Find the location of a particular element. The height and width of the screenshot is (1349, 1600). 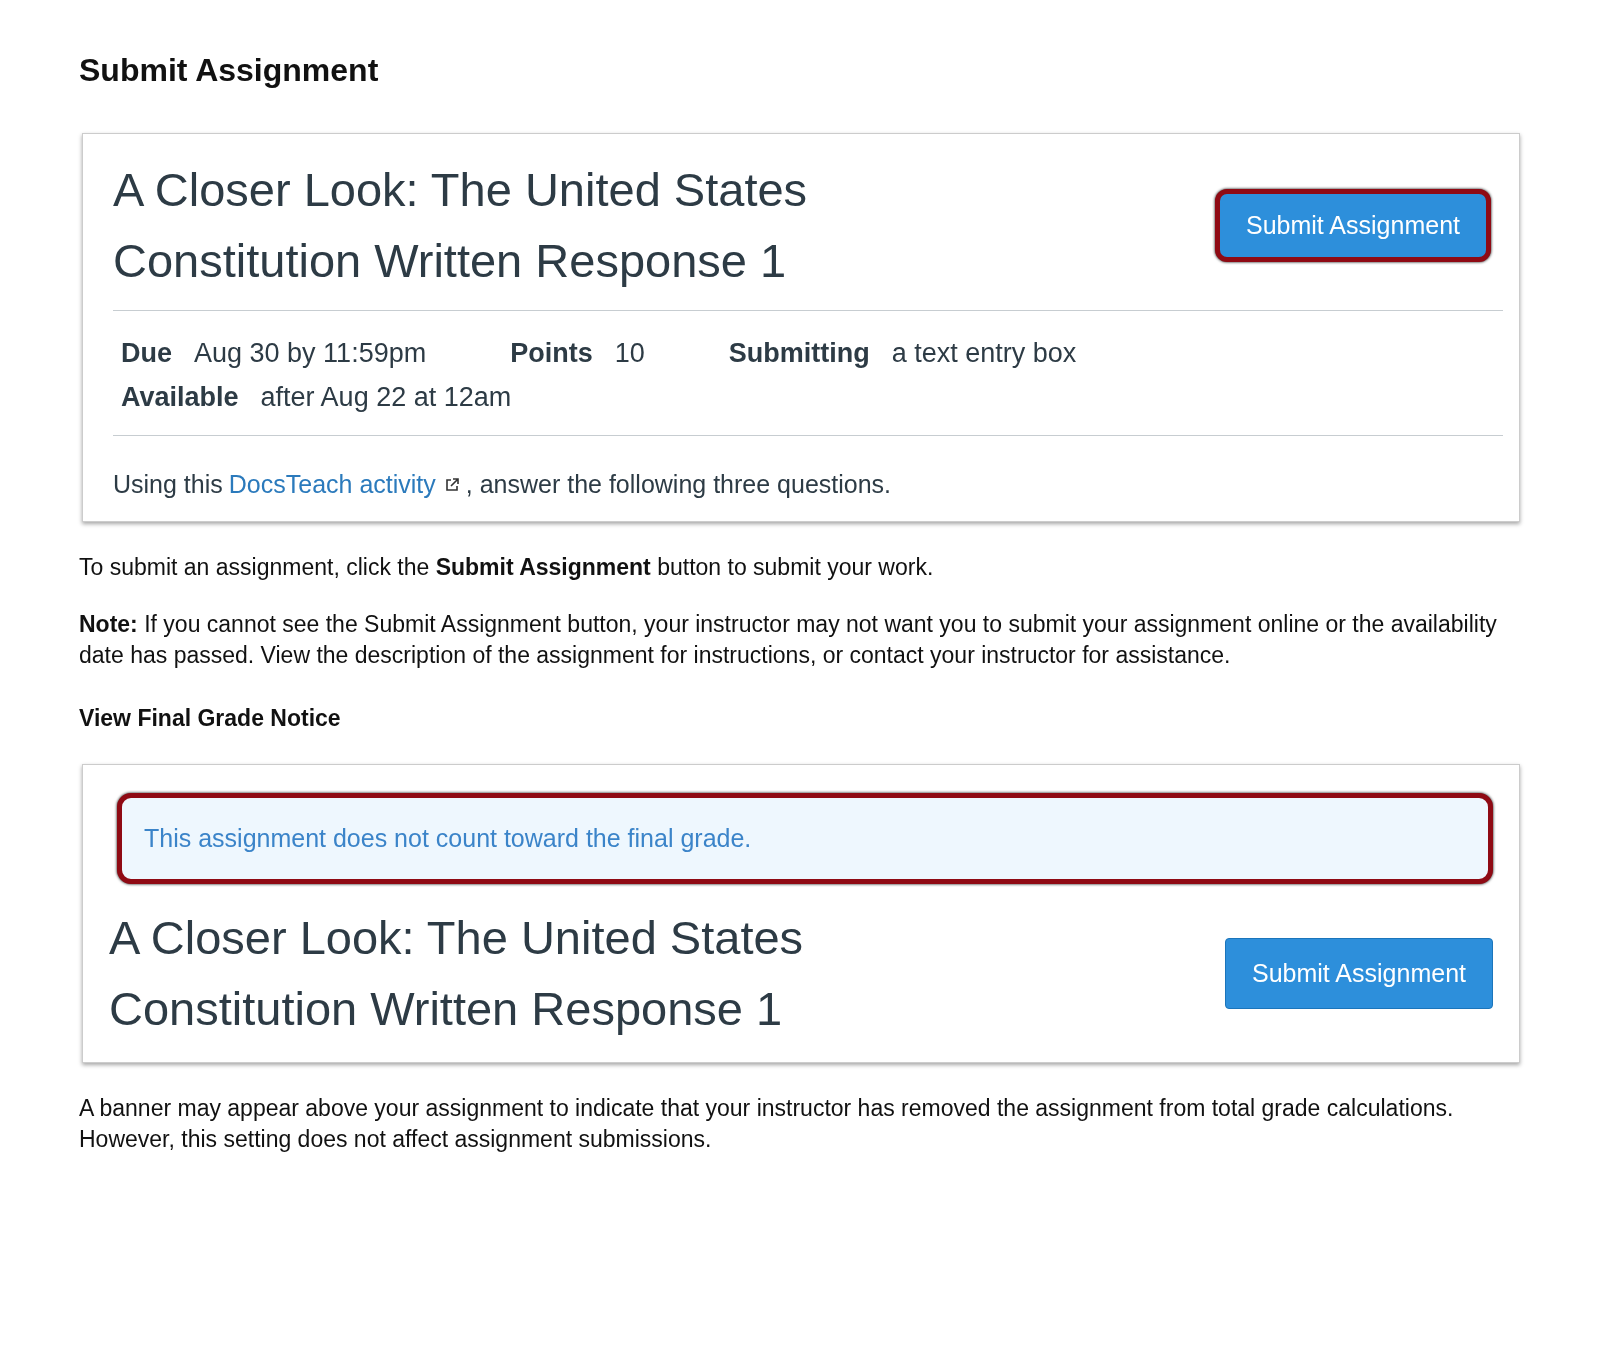

detail-label: Points is located at coordinates (551, 353).